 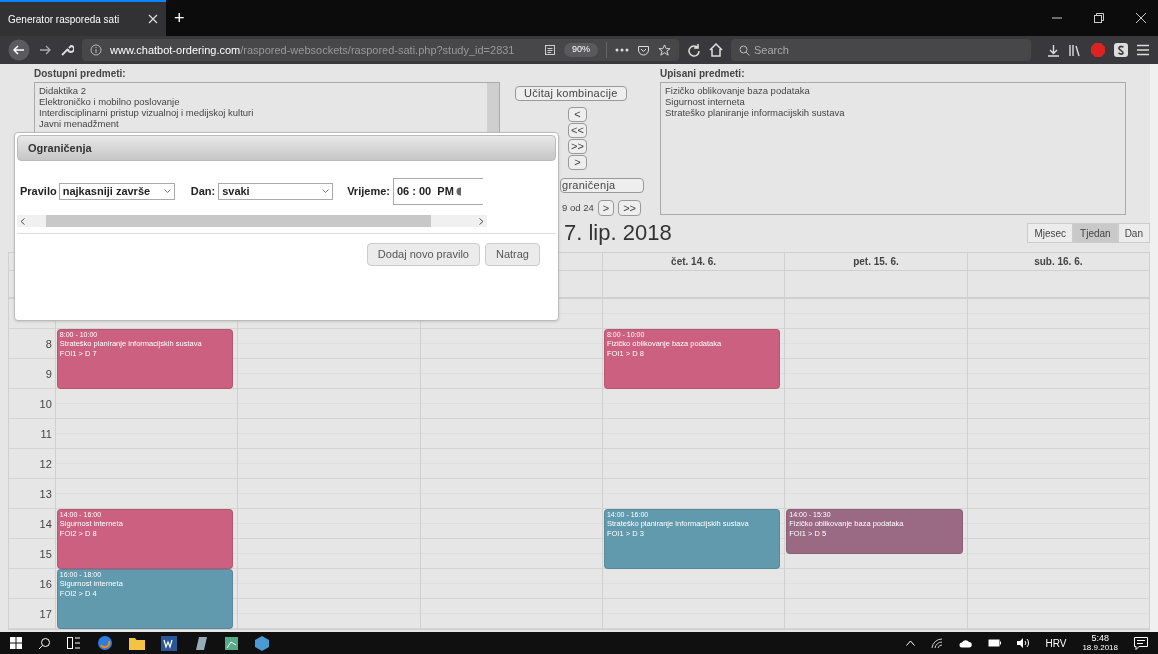 What do you see at coordinates (45, 614) in the screenshot?
I see `hour-label: 17` at bounding box center [45, 614].